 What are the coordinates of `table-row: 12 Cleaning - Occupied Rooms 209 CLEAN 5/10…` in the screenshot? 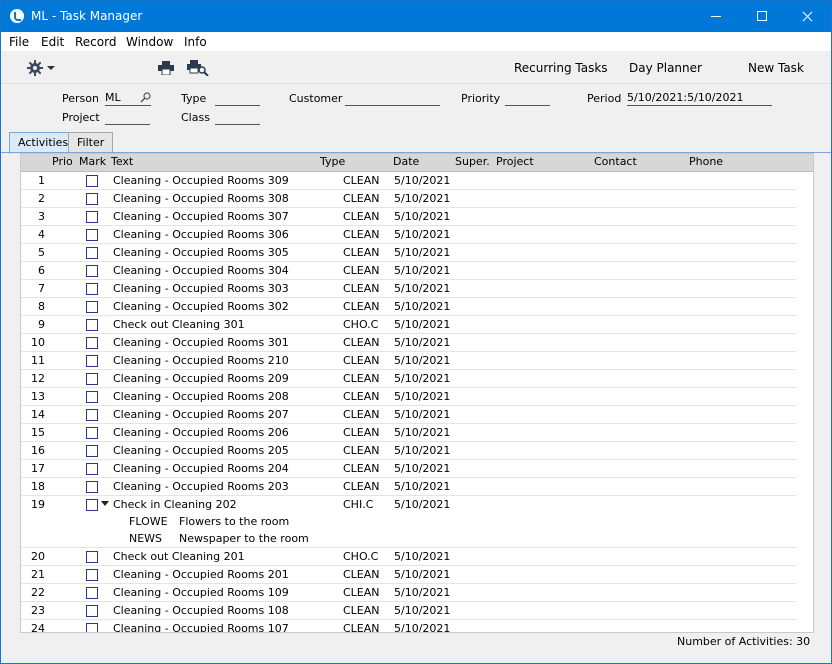 It's located at (408, 379).